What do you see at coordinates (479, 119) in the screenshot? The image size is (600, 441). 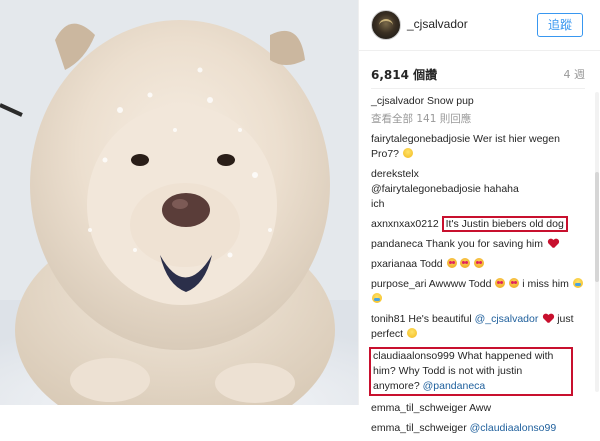 I see `load-more-comments-link: 查看全部 141 則回應` at bounding box center [479, 119].